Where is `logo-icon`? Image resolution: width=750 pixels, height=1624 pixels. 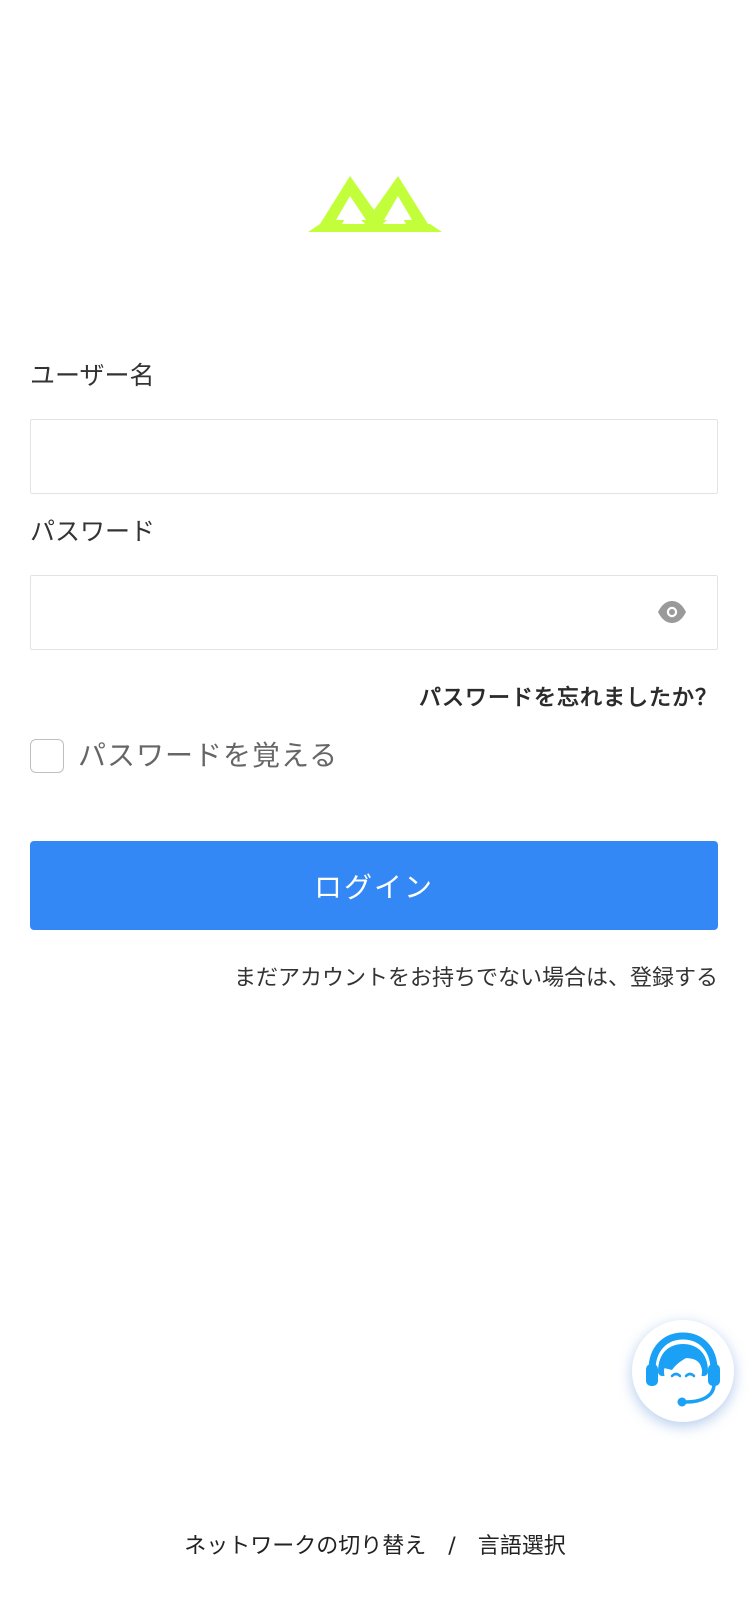 logo-icon is located at coordinates (375, 204).